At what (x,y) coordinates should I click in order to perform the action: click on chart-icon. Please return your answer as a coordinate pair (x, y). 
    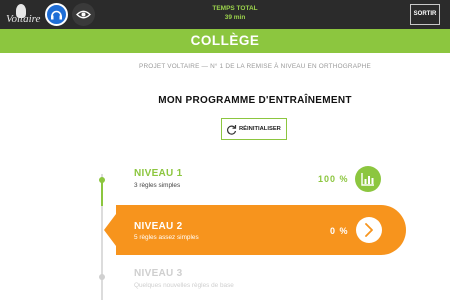
    Looking at the image, I should click on (367, 179).